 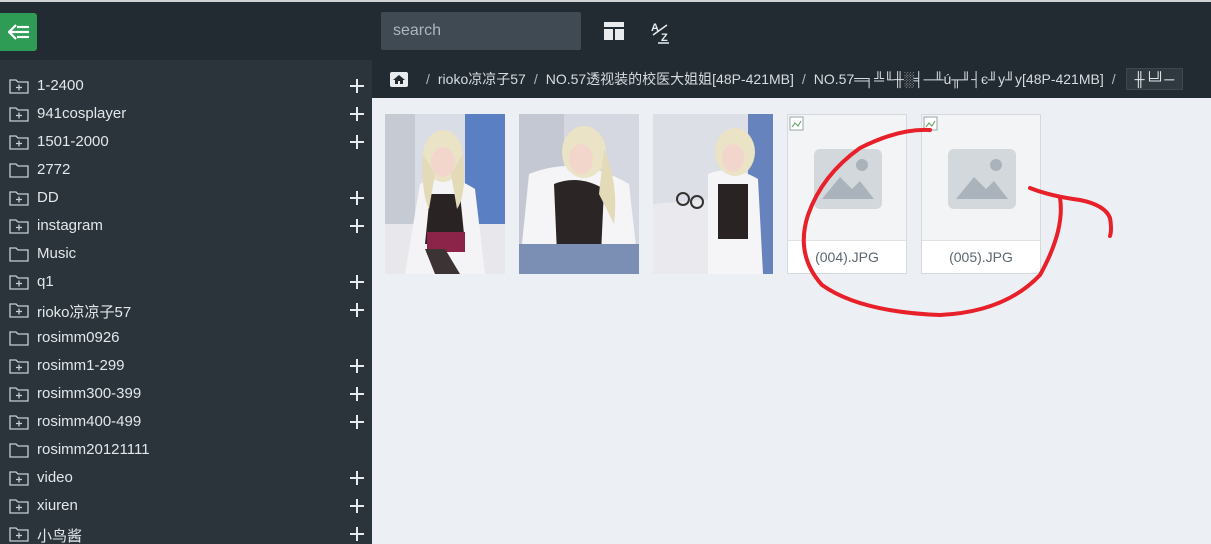 I want to click on svg-text: Z, so click(x=664, y=38).